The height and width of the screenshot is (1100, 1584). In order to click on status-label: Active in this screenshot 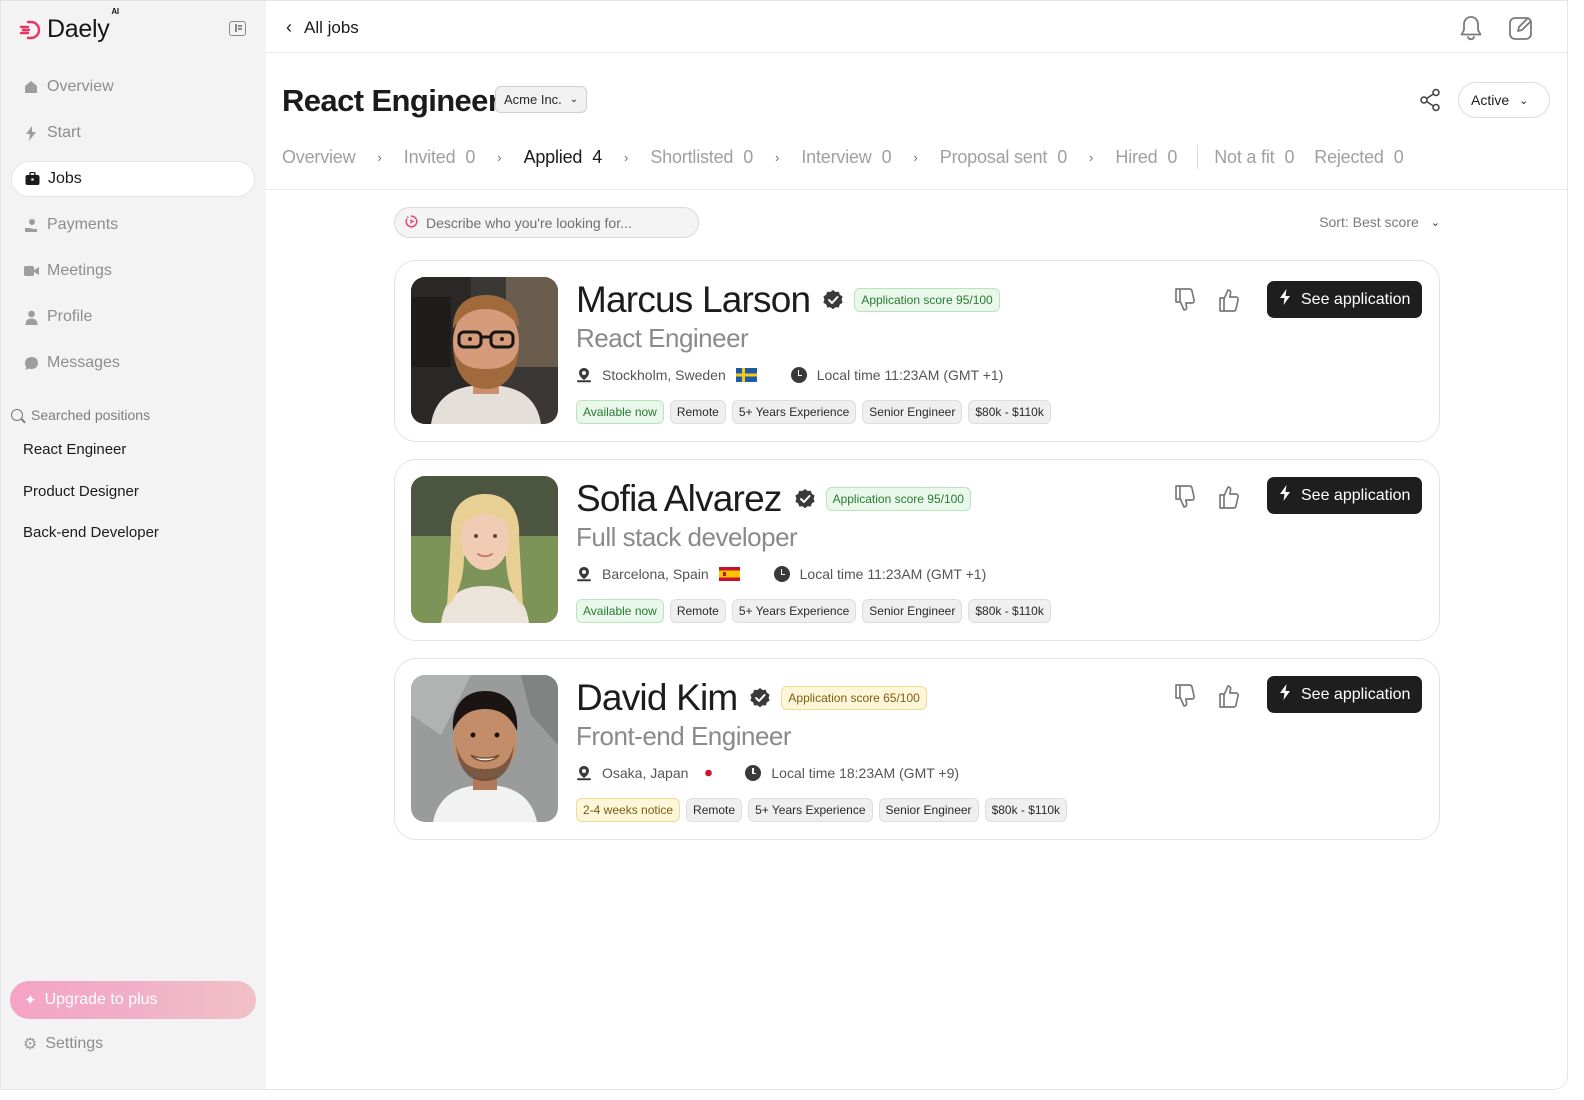, I will do `click(1490, 100)`.